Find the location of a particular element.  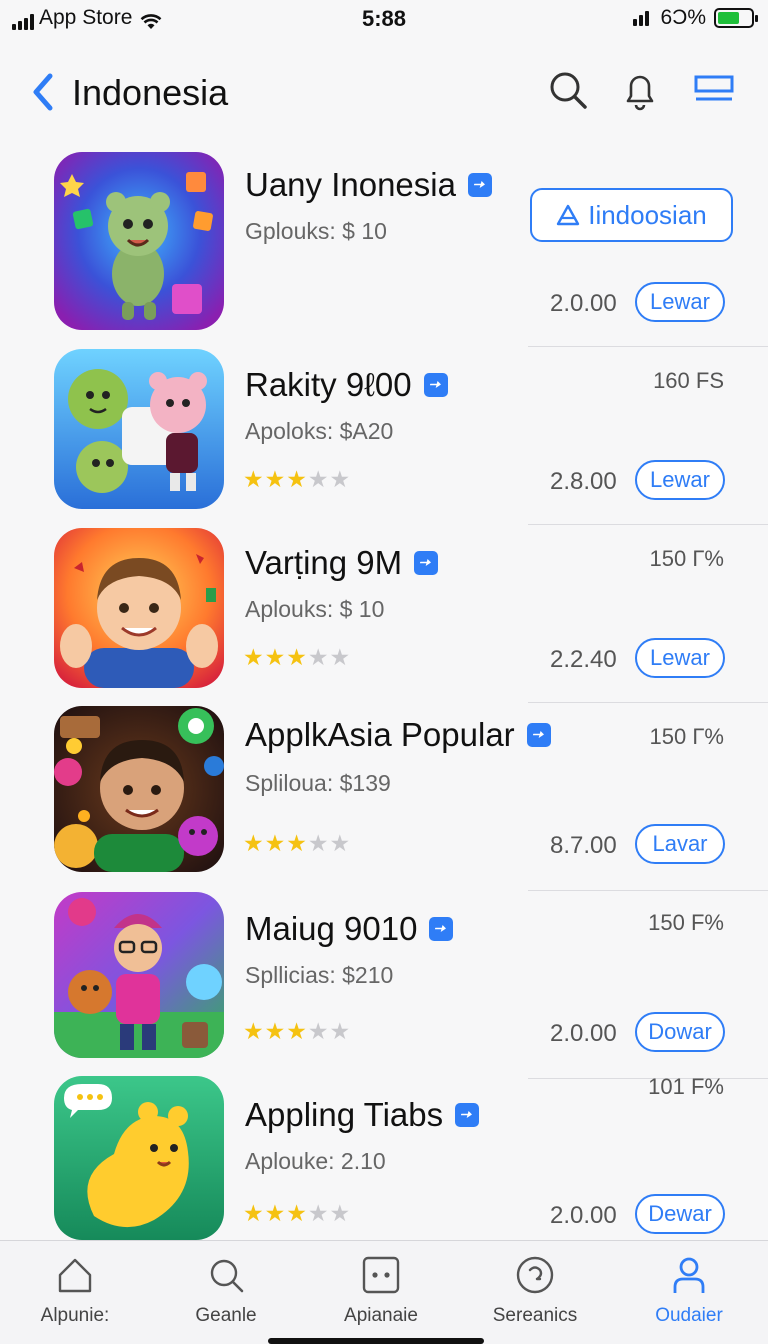

tab-search: Geanle is located at coordinates (226, 1291).